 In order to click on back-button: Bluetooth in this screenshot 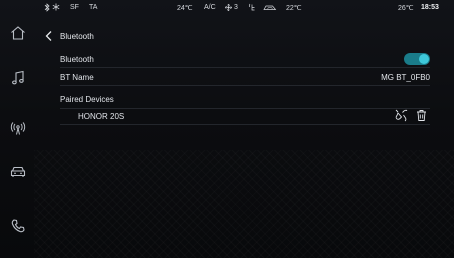, I will do `click(69, 36)`.